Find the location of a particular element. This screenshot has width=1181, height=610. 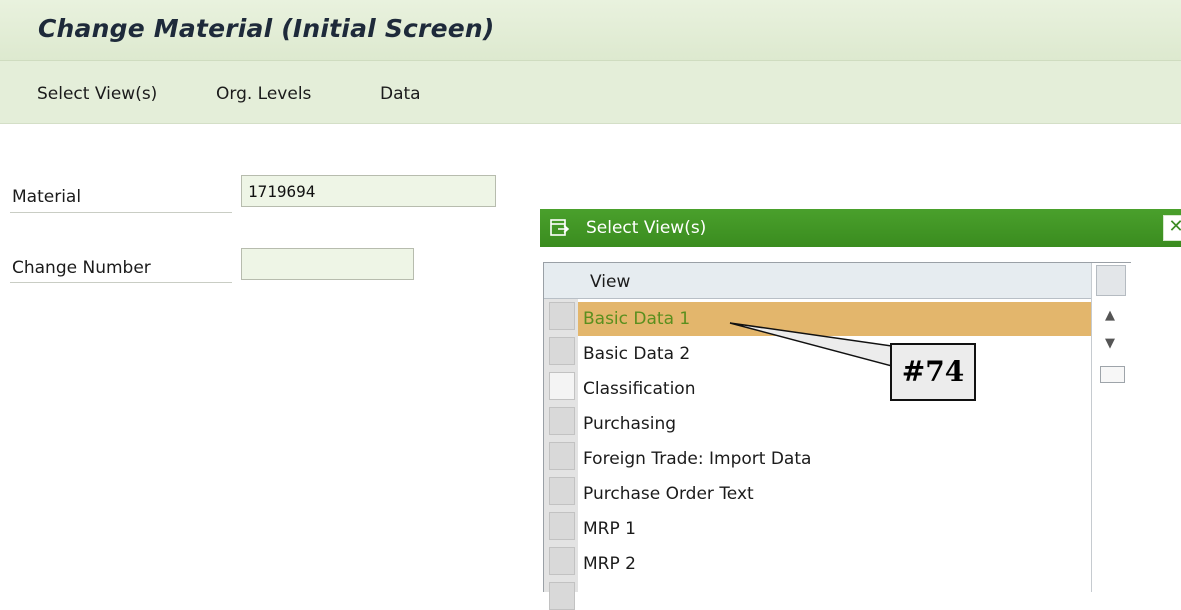

row-label: Purchasing is located at coordinates (630, 424).